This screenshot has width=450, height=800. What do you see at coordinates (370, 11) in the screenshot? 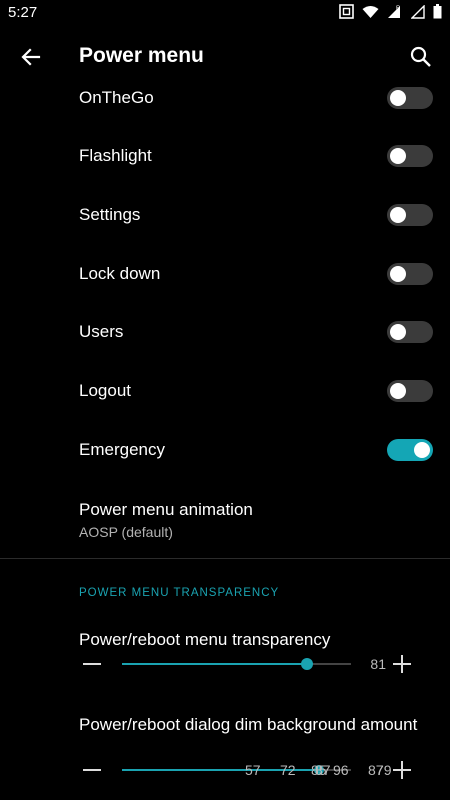
I see `wifi-icon` at bounding box center [370, 11].